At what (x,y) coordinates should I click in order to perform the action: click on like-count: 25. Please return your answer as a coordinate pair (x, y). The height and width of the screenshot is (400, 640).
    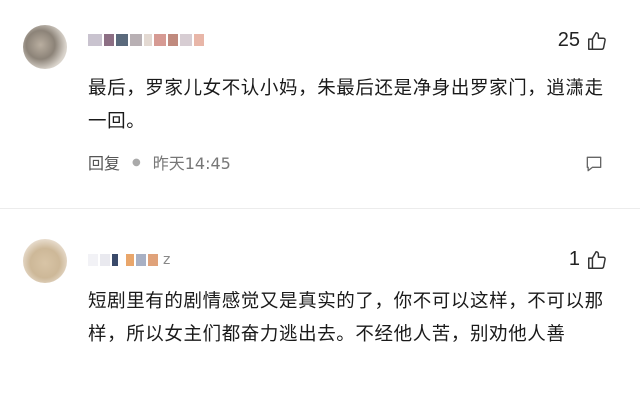
    Looking at the image, I should click on (568, 40).